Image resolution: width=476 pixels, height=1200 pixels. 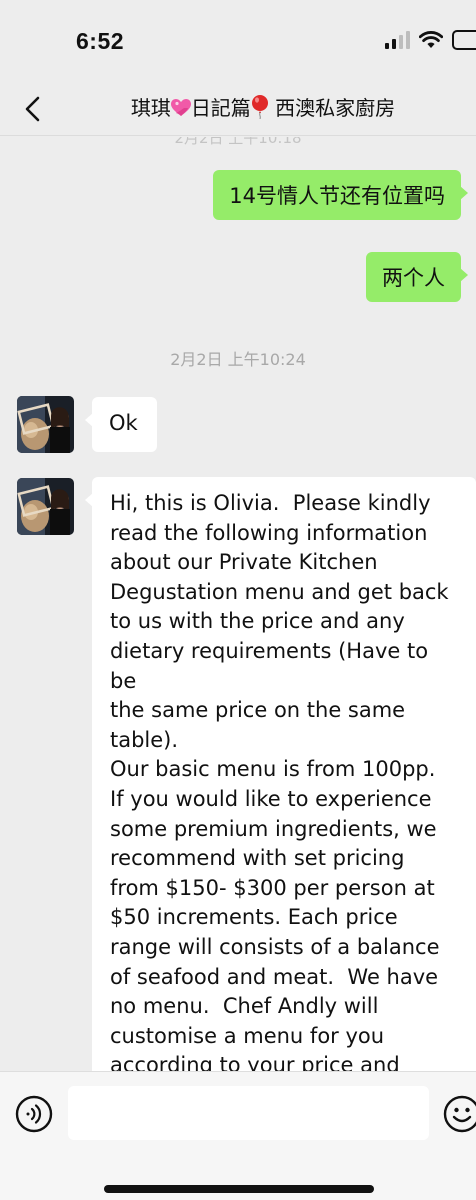 What do you see at coordinates (459, 1114) in the screenshot?
I see `emoji-icon` at bounding box center [459, 1114].